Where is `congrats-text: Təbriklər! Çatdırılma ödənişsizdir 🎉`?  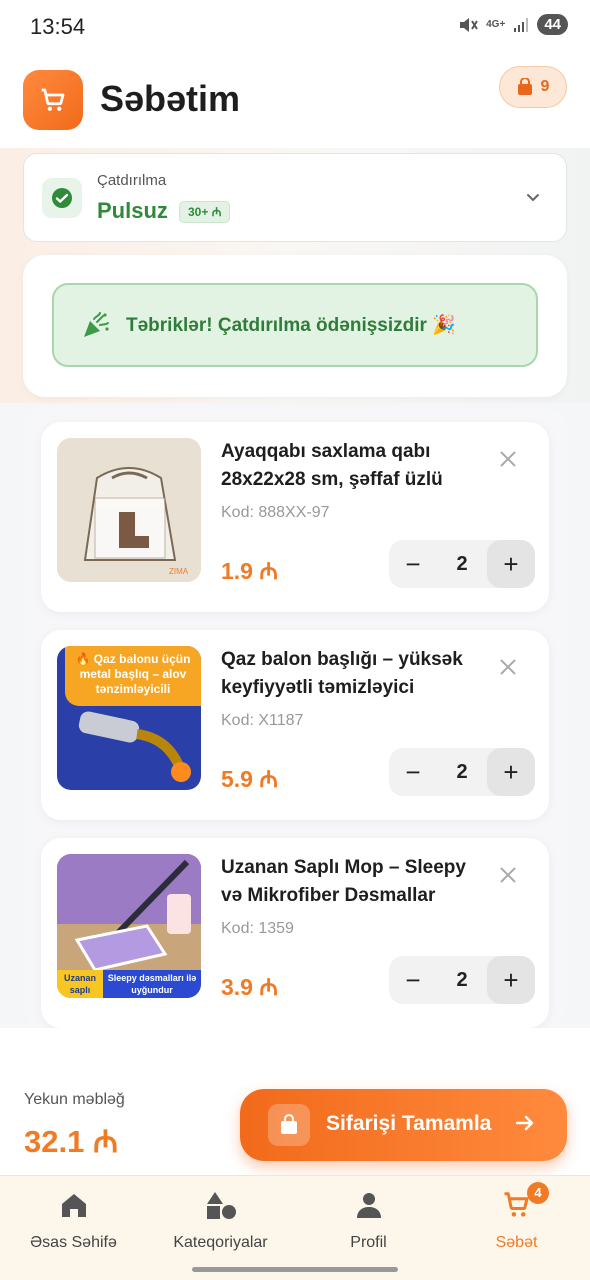
congrats-text: Təbriklər! Çatdırılma ödənişsizdir 🎉 is located at coordinates (291, 325).